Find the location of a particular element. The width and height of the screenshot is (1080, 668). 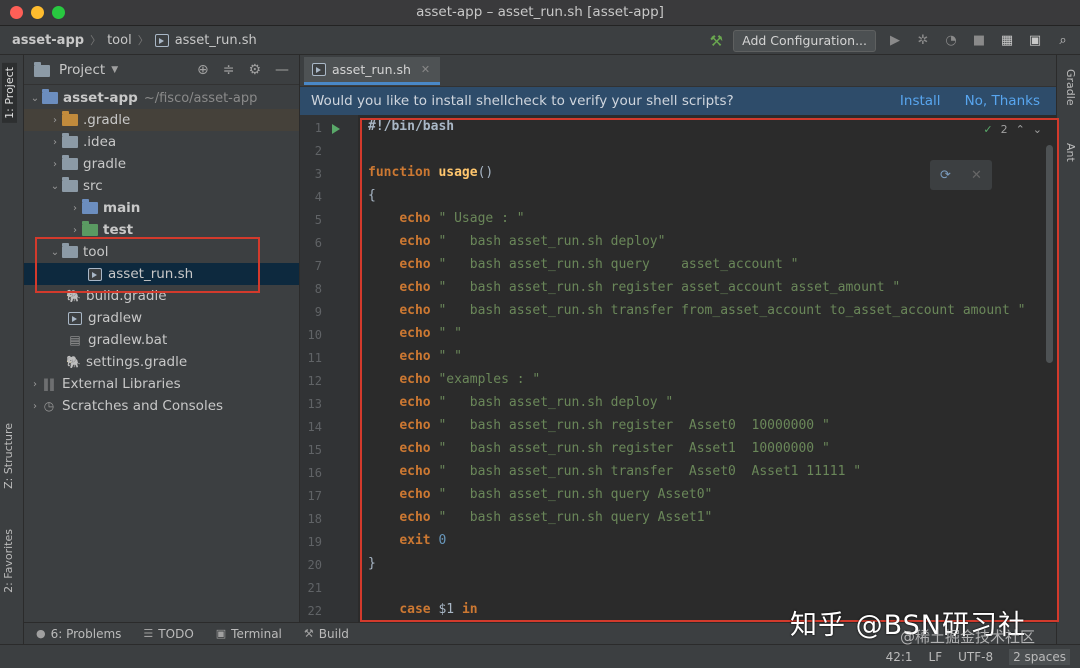

watermark-sub: @稀土掘金技术社区 is located at coordinates (968, 637).